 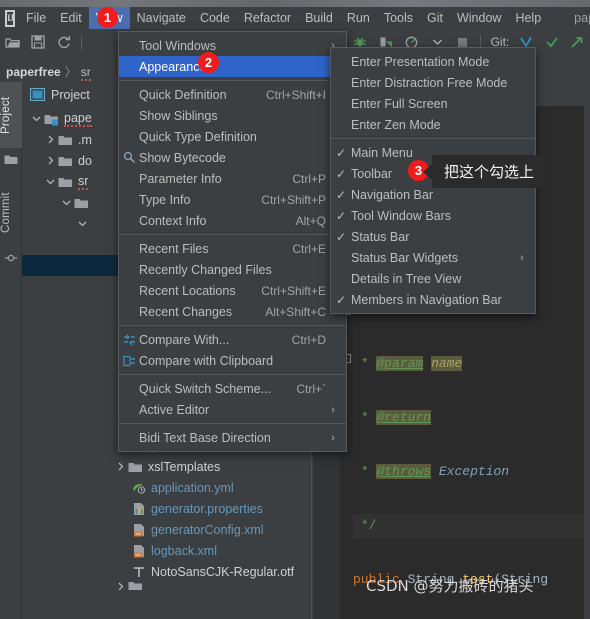 I want to click on tree-row-xsltemplates: xslTemplates, so click(x=167, y=466).